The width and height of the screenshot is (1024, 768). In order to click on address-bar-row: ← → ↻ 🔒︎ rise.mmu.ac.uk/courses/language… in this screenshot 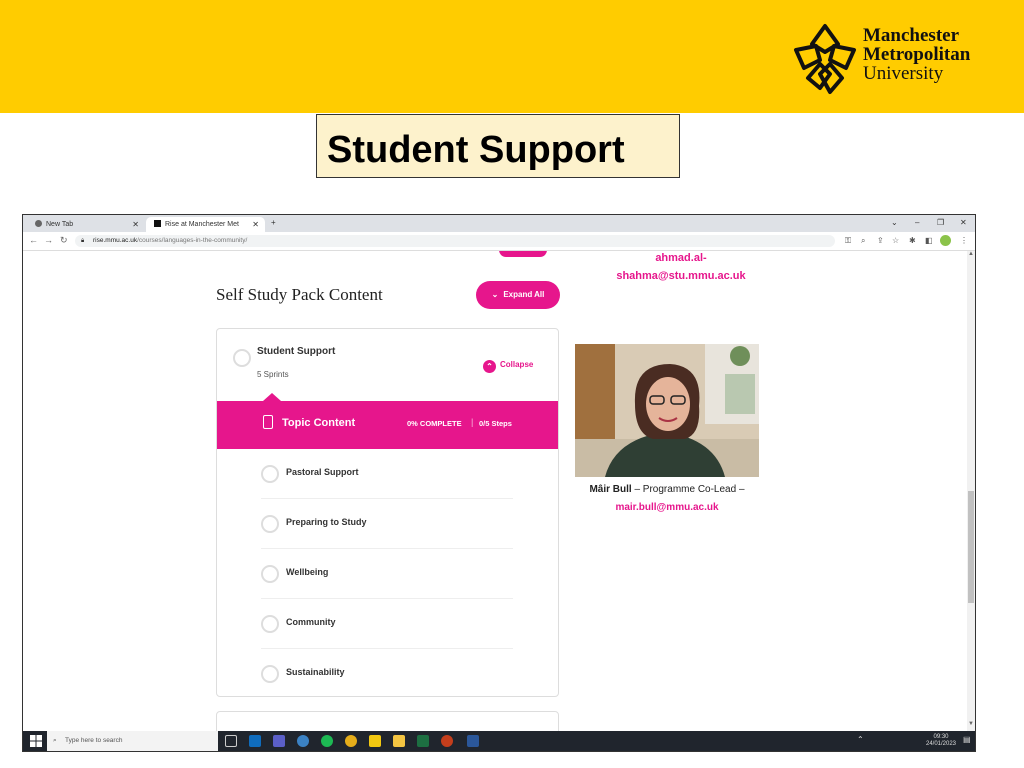, I will do `click(499, 241)`.